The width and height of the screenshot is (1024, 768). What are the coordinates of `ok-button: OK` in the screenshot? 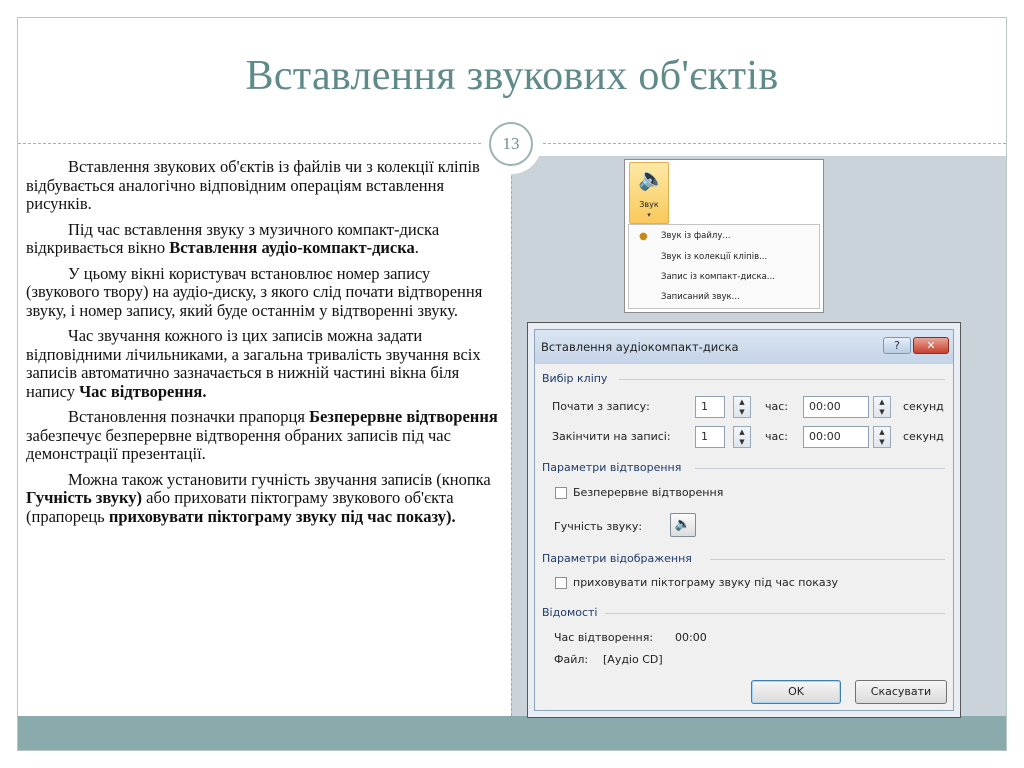 It's located at (796, 692).